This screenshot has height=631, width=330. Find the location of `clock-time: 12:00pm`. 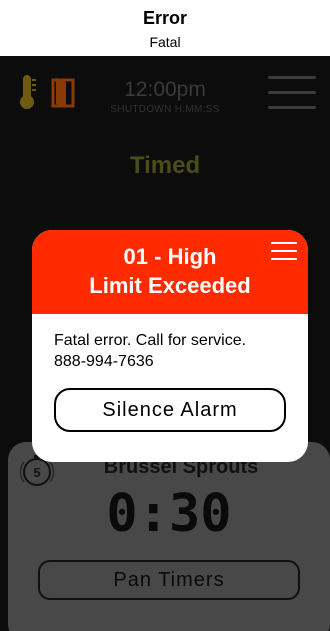

clock-time: 12:00pm is located at coordinates (165, 89).